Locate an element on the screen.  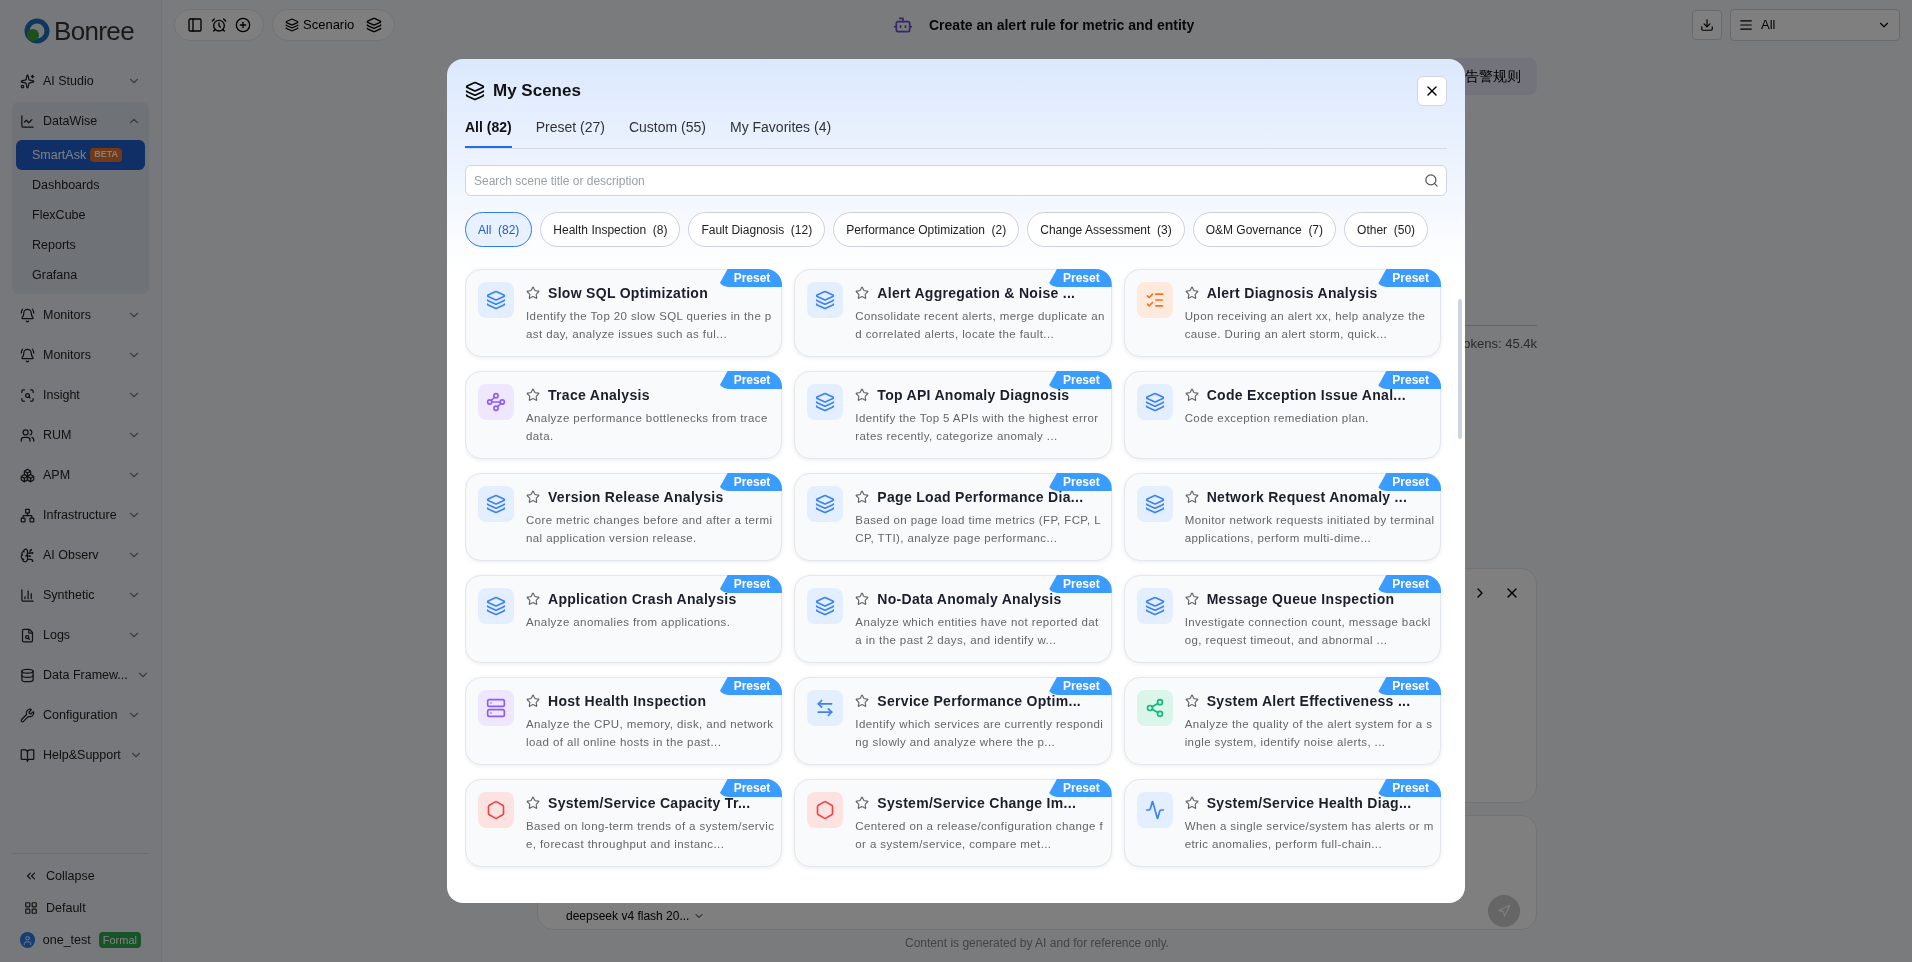
scene-card: Page Load Performance Dia... Based on page load time metrics (FP, FCP, LCP, TTI), analyze page performanc... Preset is located at coordinates (953, 517).